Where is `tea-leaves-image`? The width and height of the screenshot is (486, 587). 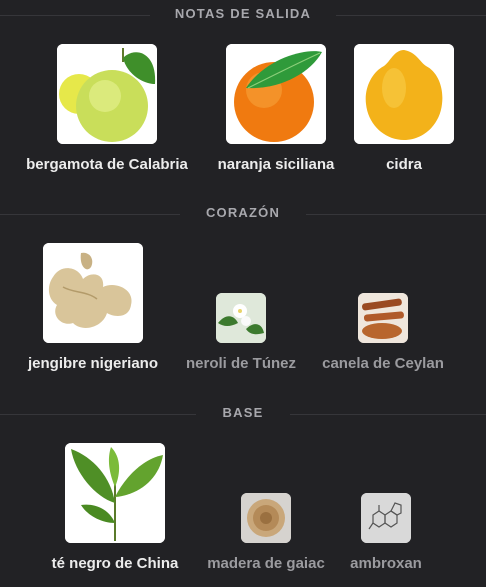
tea-leaves-image is located at coordinates (115, 493).